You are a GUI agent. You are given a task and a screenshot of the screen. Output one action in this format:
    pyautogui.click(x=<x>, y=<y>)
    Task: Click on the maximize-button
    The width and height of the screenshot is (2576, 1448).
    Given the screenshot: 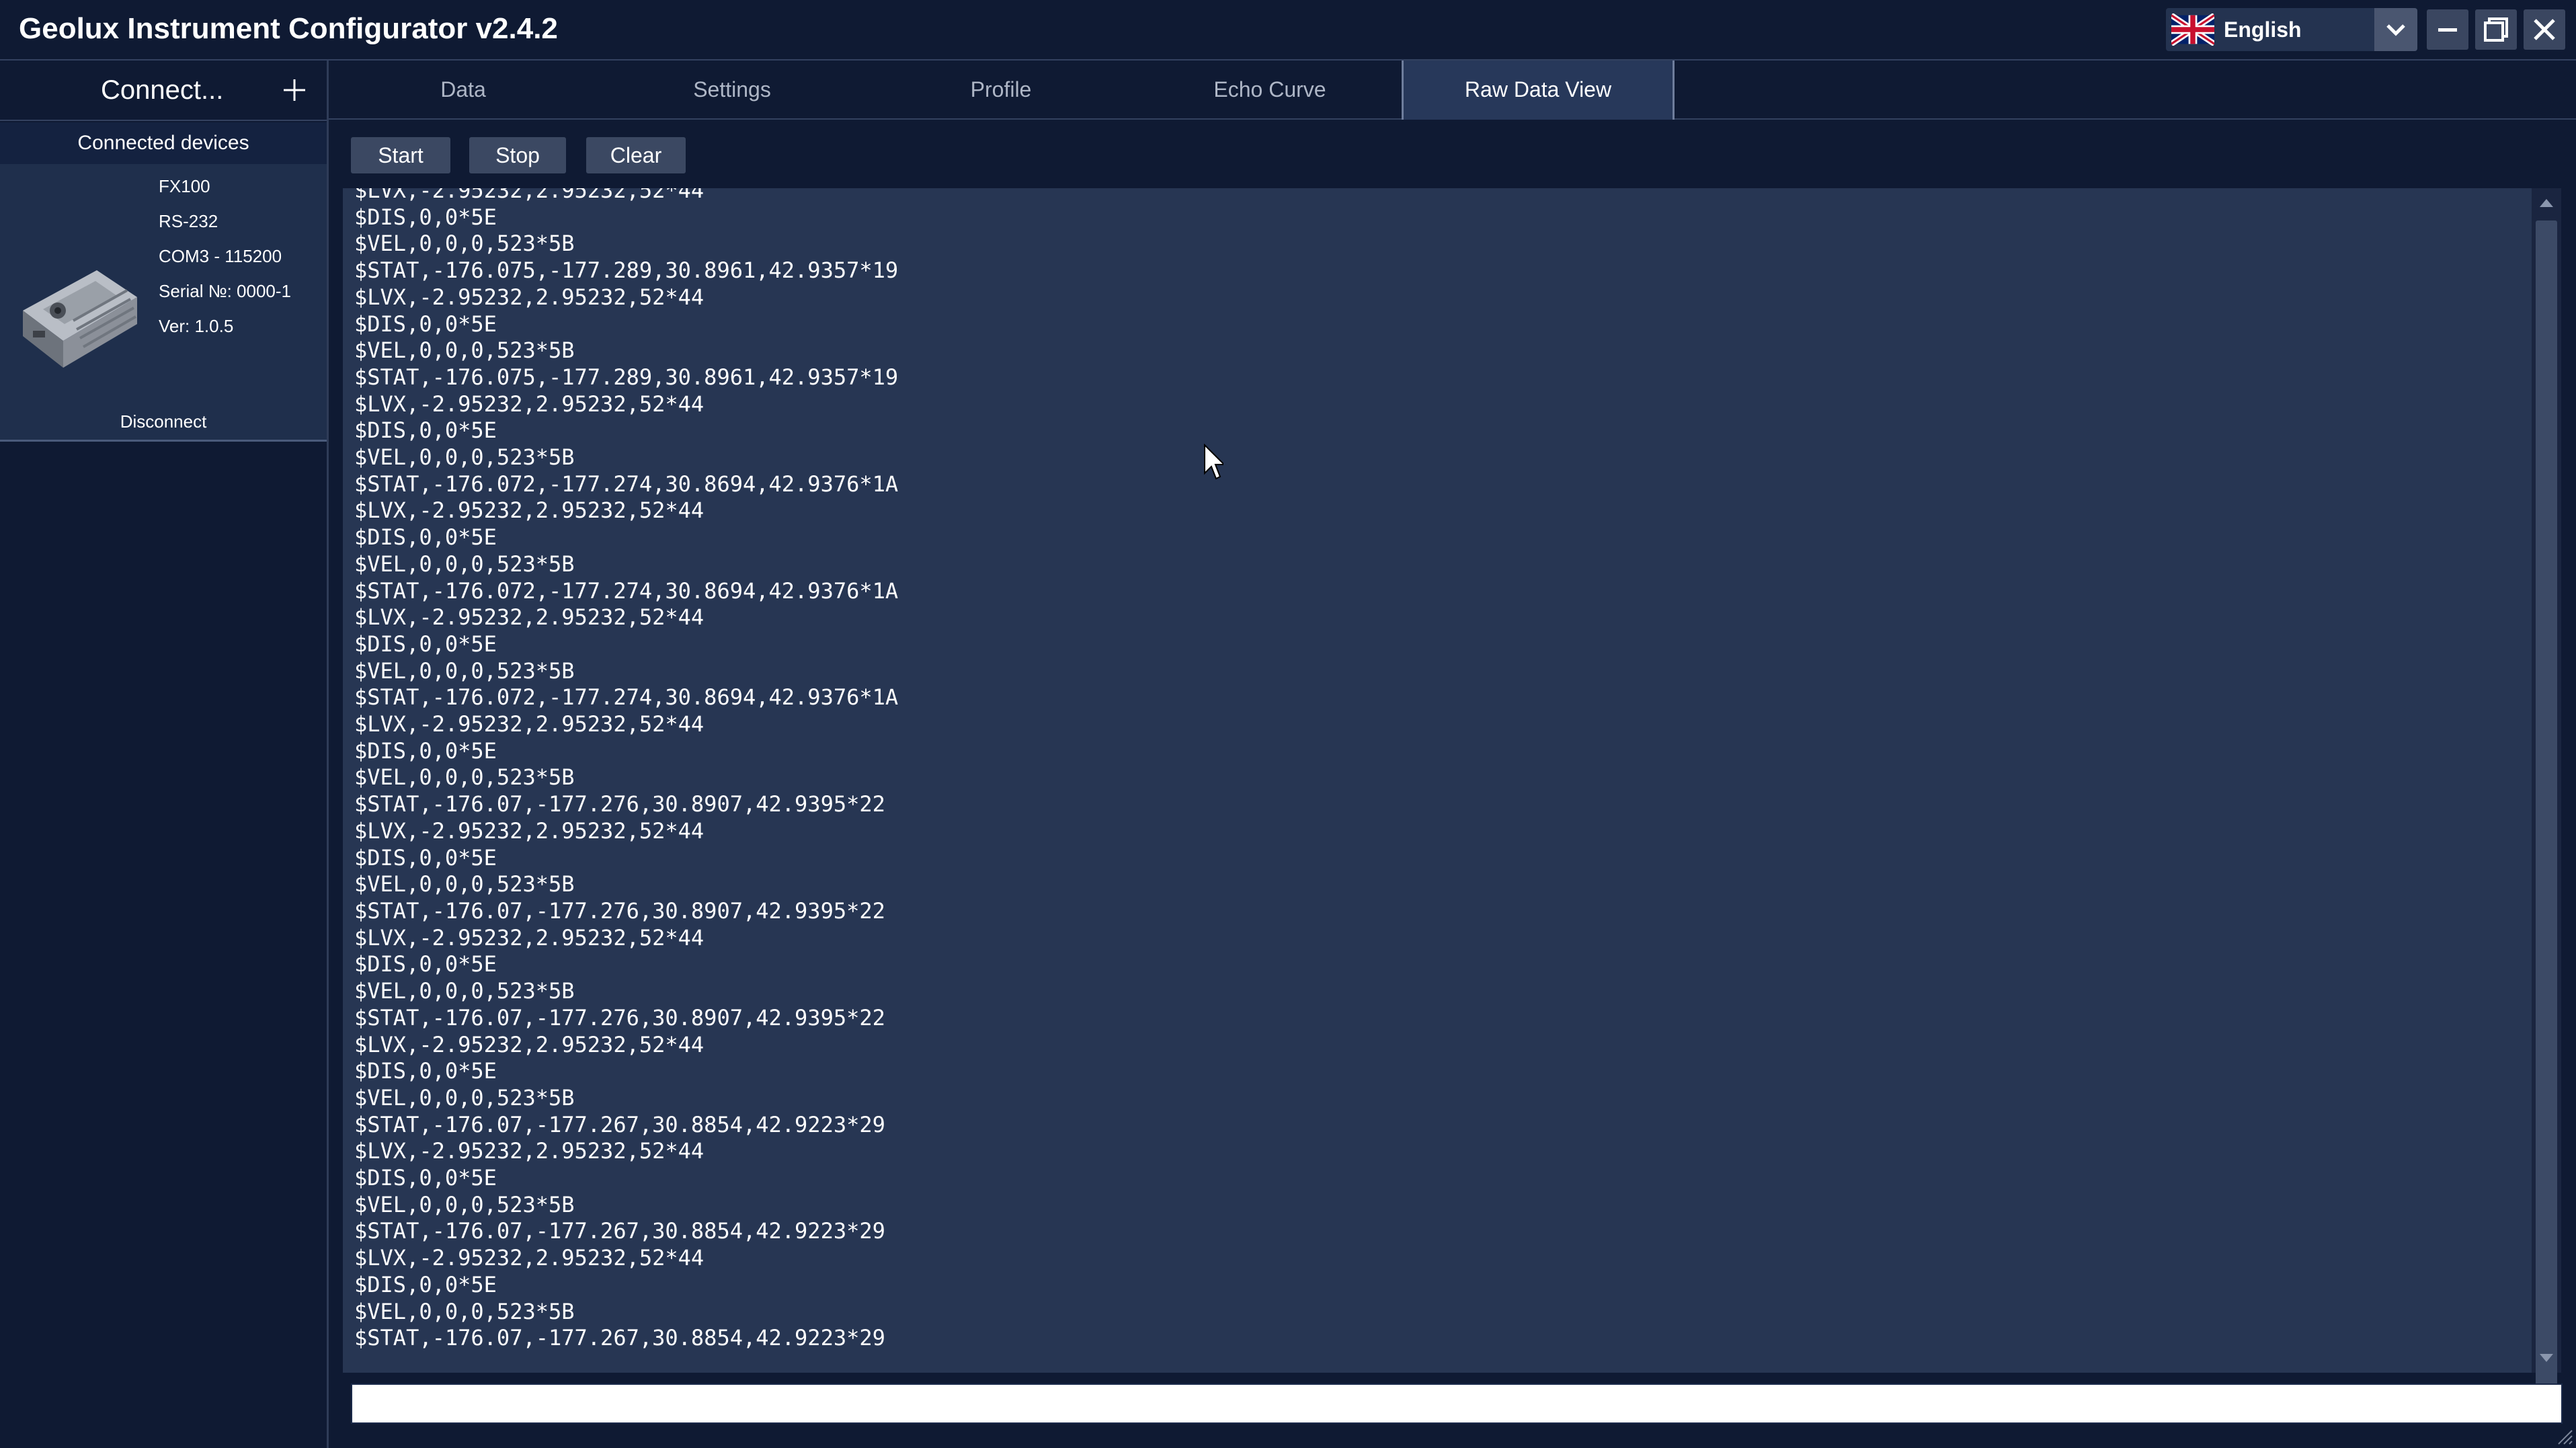 What is the action you would take?
    pyautogui.click(x=2496, y=29)
    